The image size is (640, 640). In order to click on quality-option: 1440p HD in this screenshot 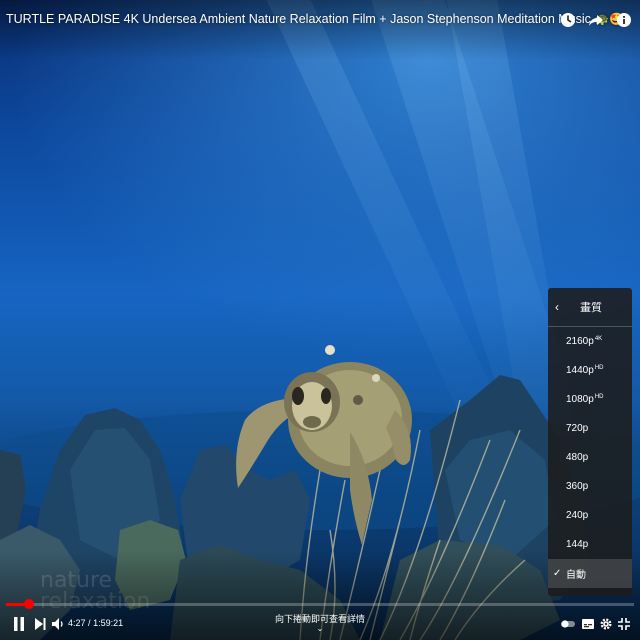, I will do `click(590, 370)`.